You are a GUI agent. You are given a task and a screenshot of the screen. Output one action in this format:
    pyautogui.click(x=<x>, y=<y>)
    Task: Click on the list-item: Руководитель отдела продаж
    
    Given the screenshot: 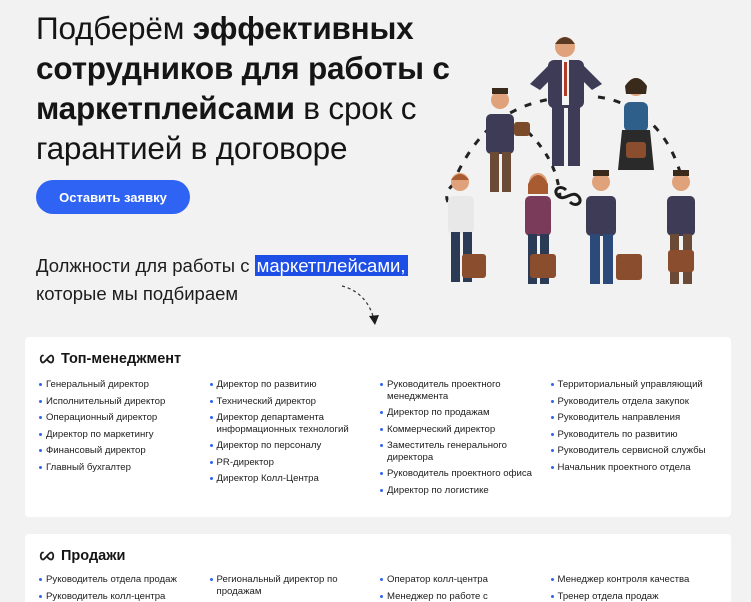 What is the action you would take?
    pyautogui.click(x=121, y=580)
    